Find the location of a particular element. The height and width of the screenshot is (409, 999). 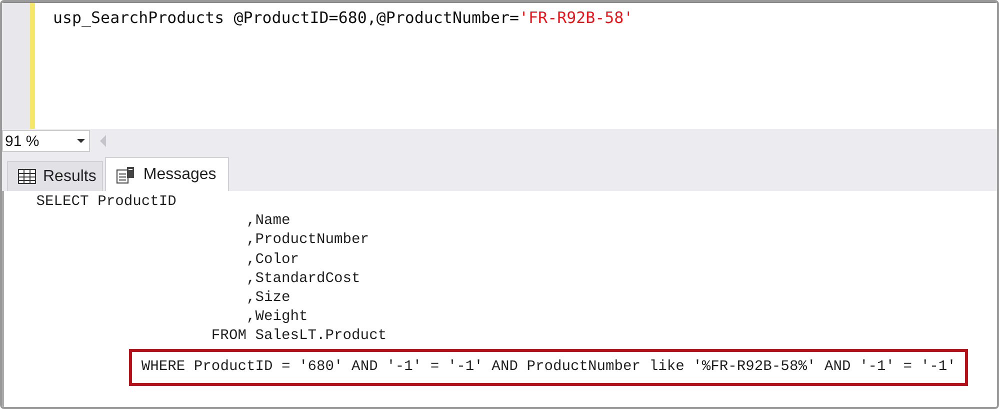

message-line: ,Weight is located at coordinates (276, 317).